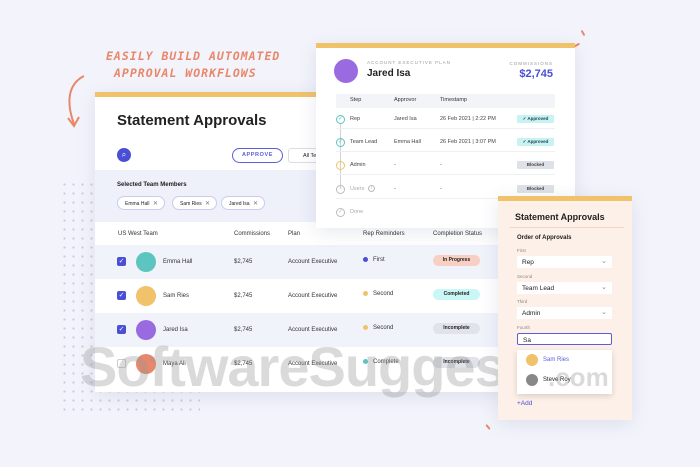 Image resolution: width=700 pixels, height=467 pixels. What do you see at coordinates (522, 301) in the screenshot?
I see `field-label: Third` at bounding box center [522, 301].